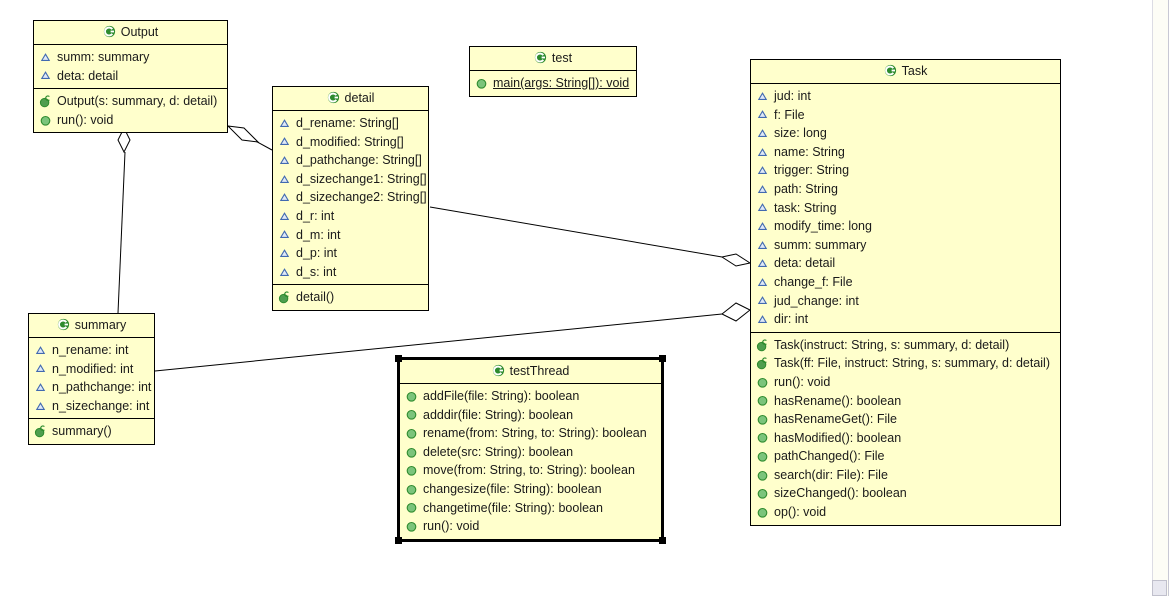 Image resolution: width=1169 pixels, height=596 pixels. What do you see at coordinates (805, 207) in the screenshot?
I see `attribute-label: task: String` at bounding box center [805, 207].